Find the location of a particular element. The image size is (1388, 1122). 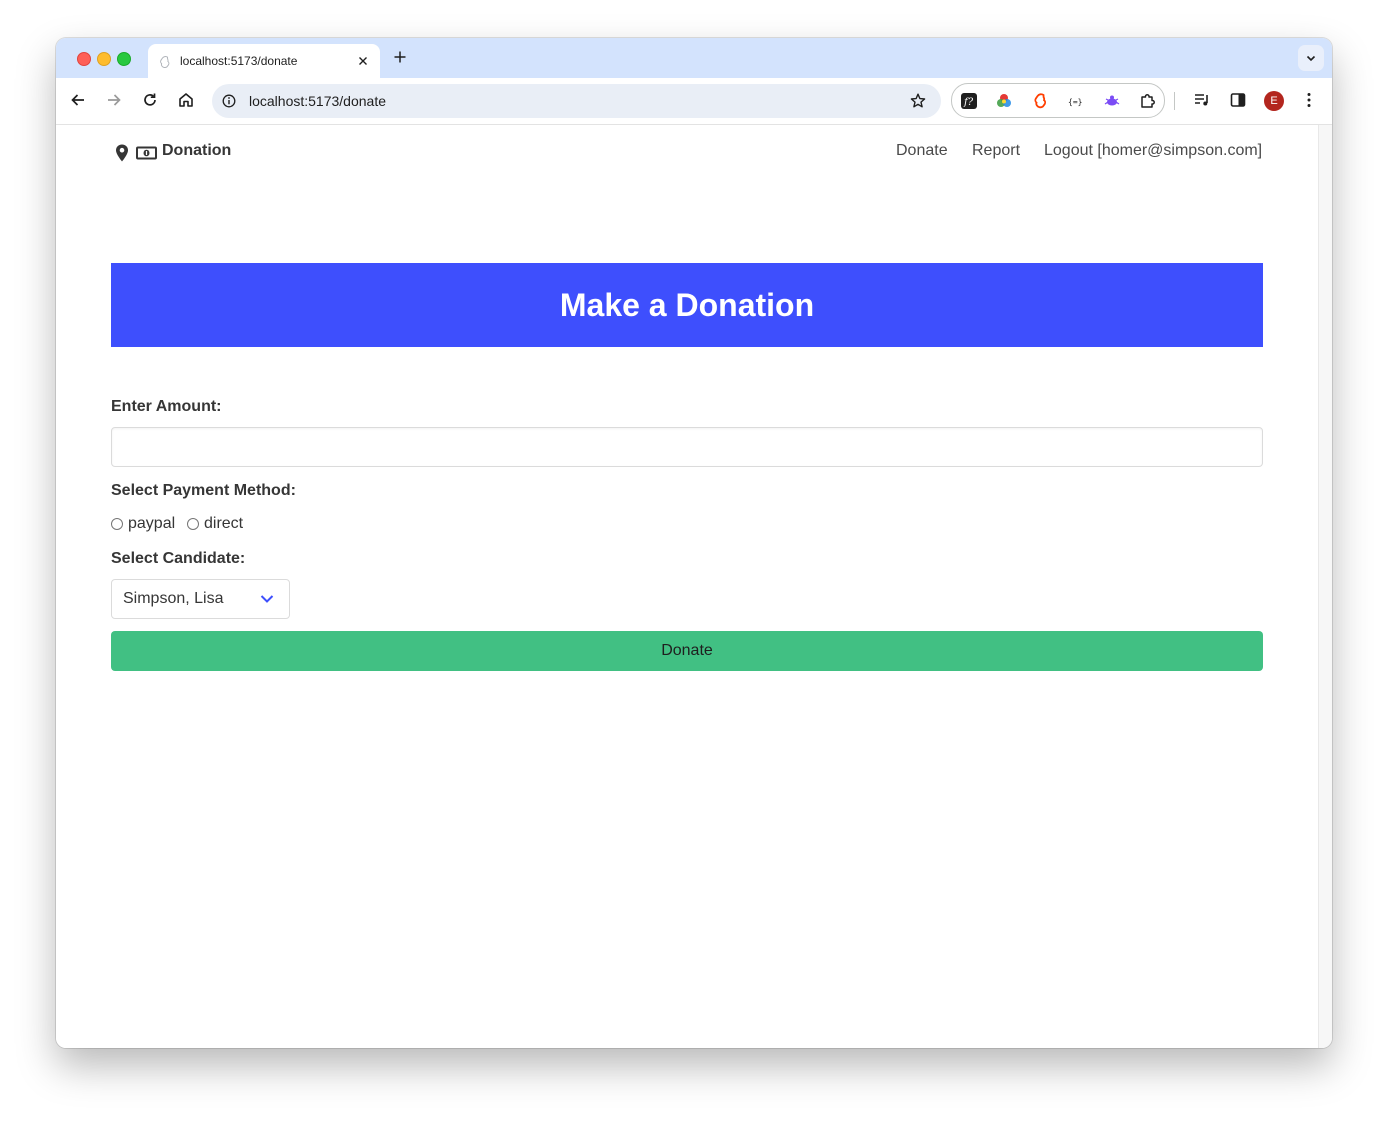

new-tab-icon is located at coordinates (400, 57).